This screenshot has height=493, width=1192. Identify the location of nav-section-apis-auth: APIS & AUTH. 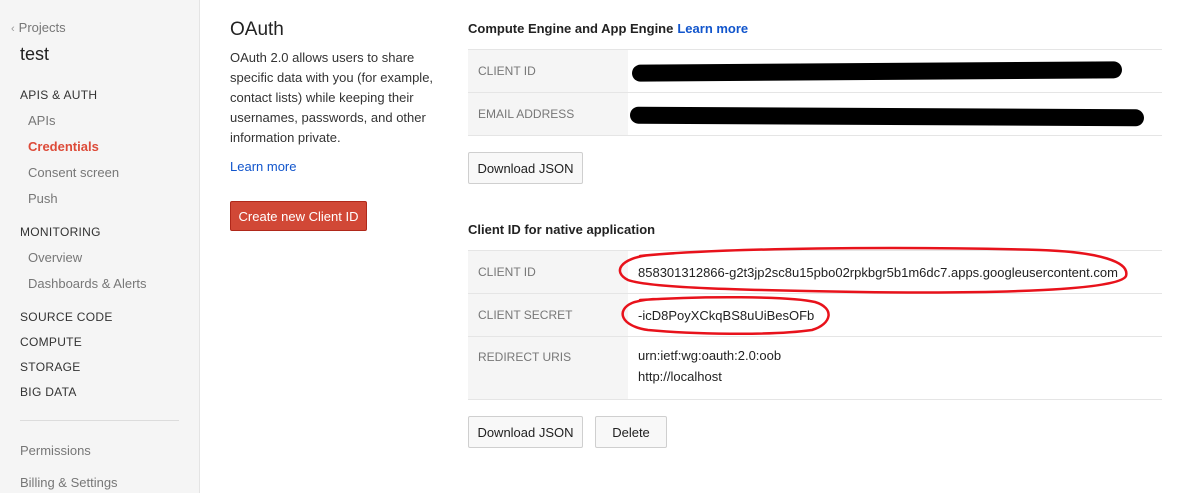
(58, 95).